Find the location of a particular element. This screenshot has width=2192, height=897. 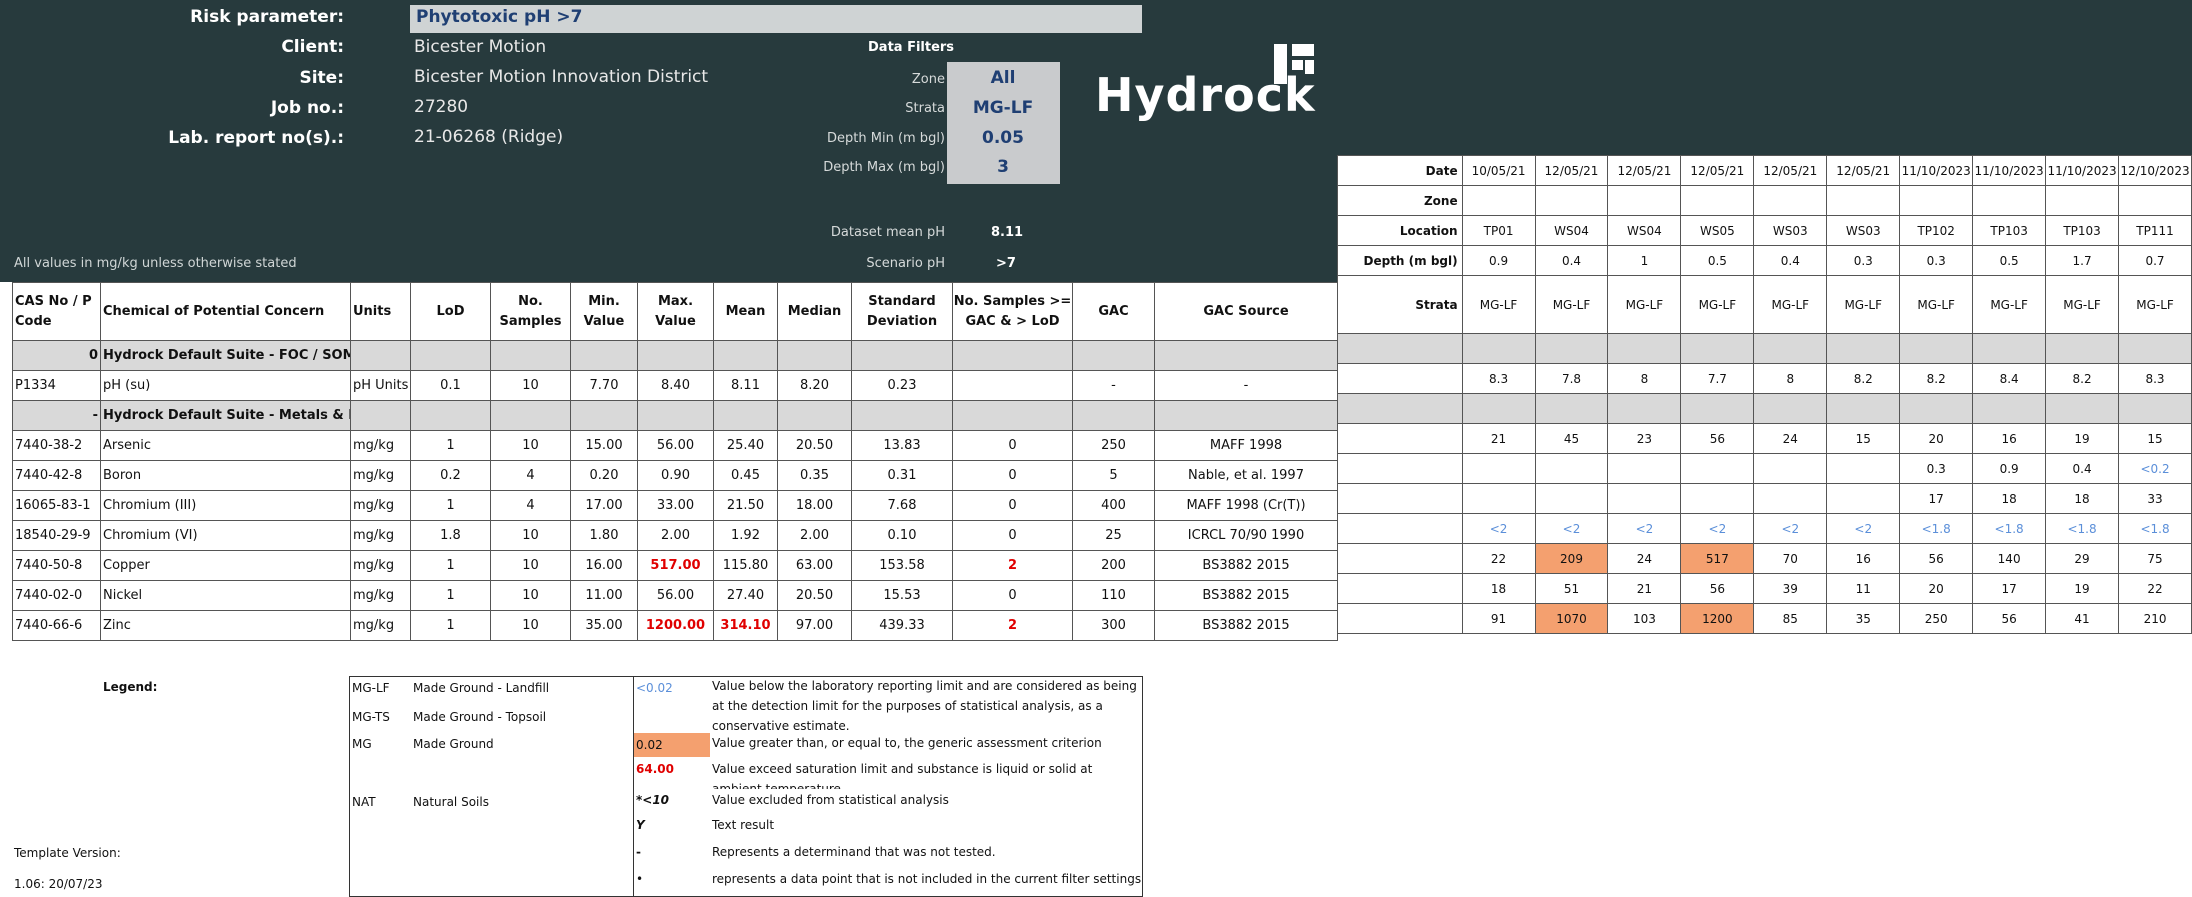

sd-cell: 7.68 is located at coordinates (902, 505).